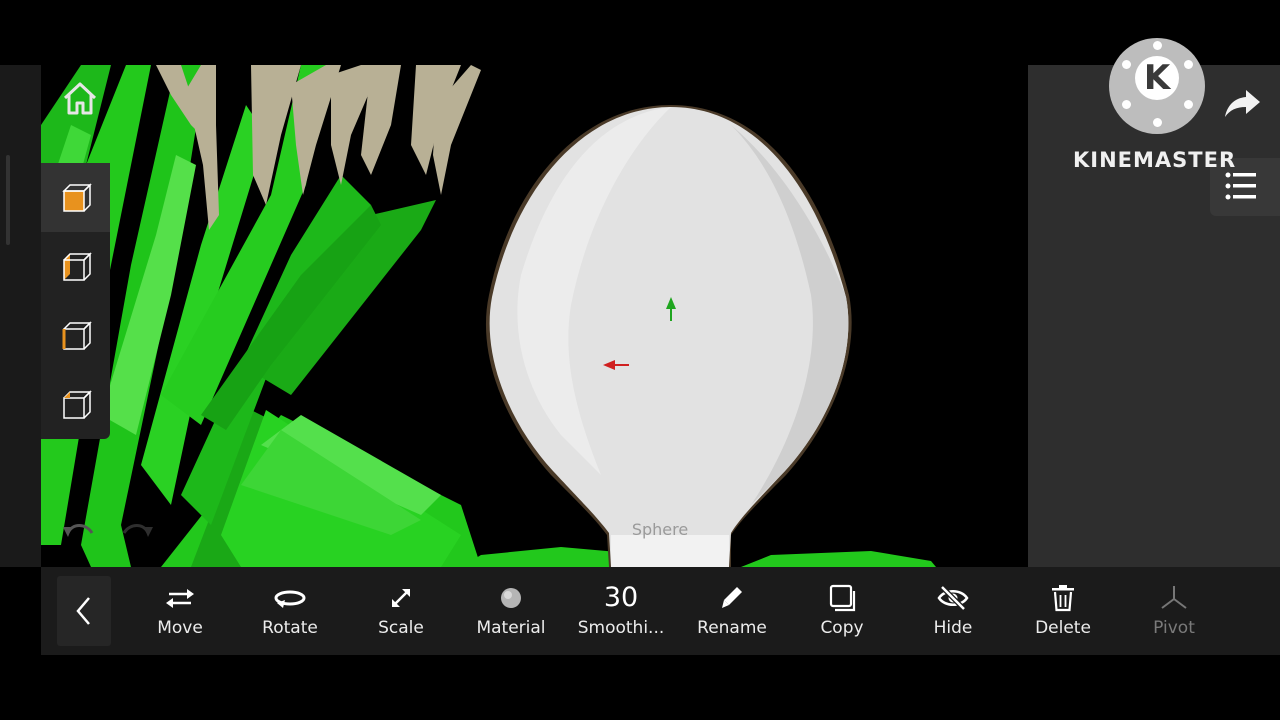 This screenshot has height=720, width=1280. Describe the element at coordinates (732, 597) in the screenshot. I see `pencil-icon` at that location.